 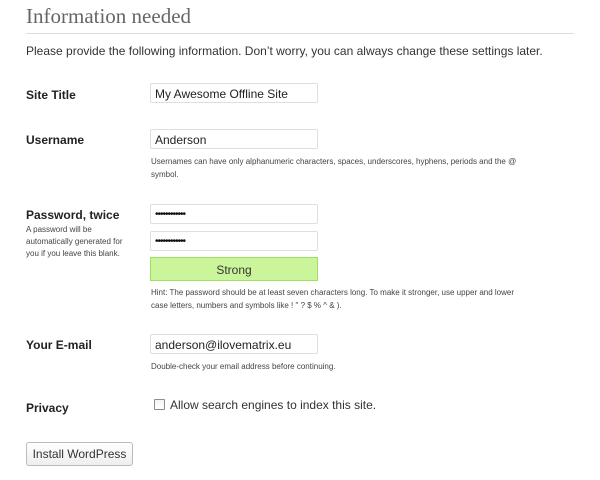 I want to click on site-title-label: Site Title, so click(x=51, y=95).